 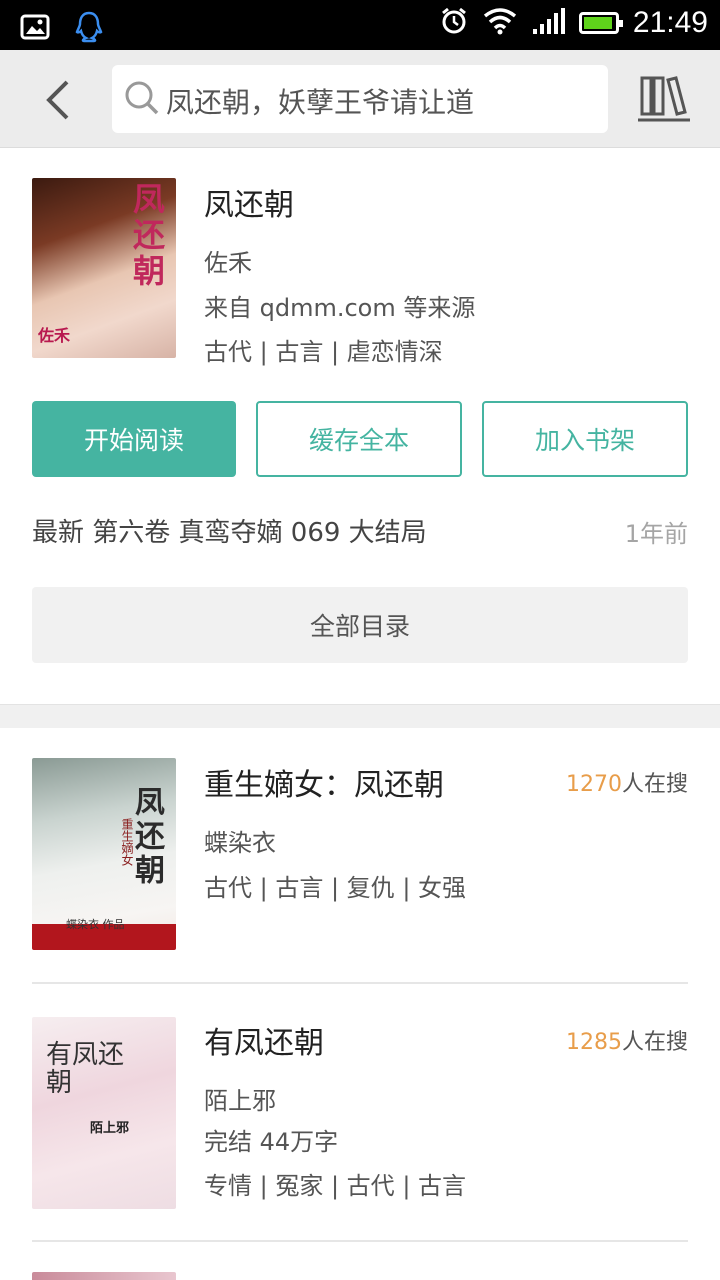 What do you see at coordinates (360, 625) in the screenshot?
I see `table-of-contents-button: 全部目录` at bounding box center [360, 625].